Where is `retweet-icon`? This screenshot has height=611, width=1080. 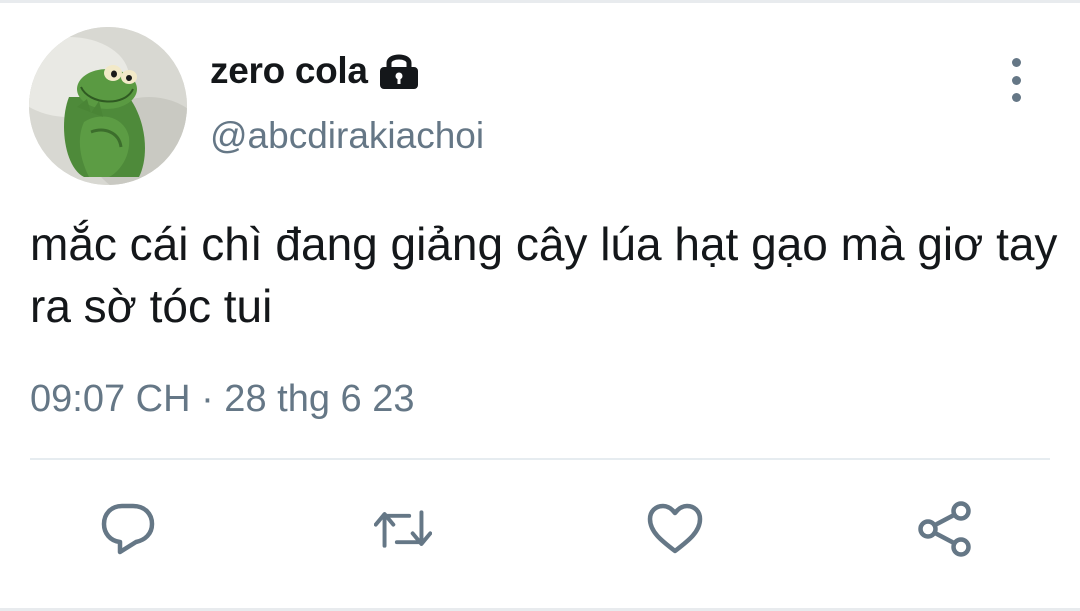 retweet-icon is located at coordinates (403, 529).